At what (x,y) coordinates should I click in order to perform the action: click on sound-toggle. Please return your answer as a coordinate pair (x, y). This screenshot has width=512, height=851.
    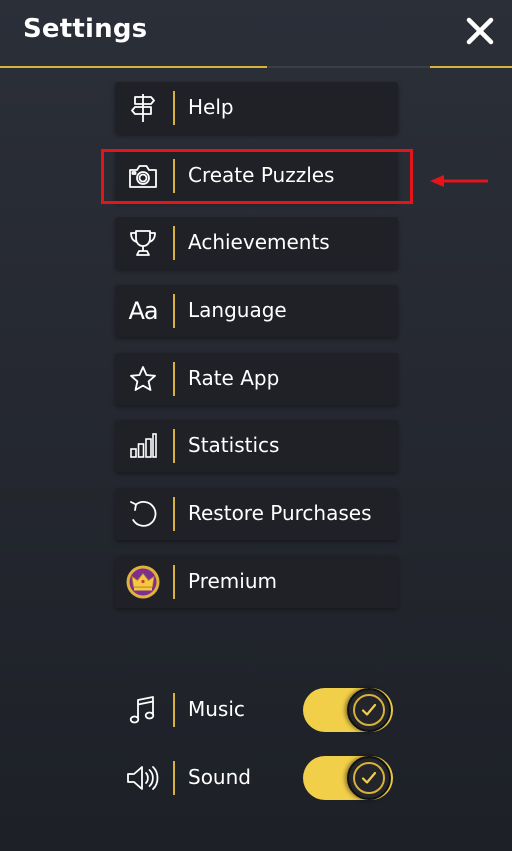
    Looking at the image, I should click on (348, 778).